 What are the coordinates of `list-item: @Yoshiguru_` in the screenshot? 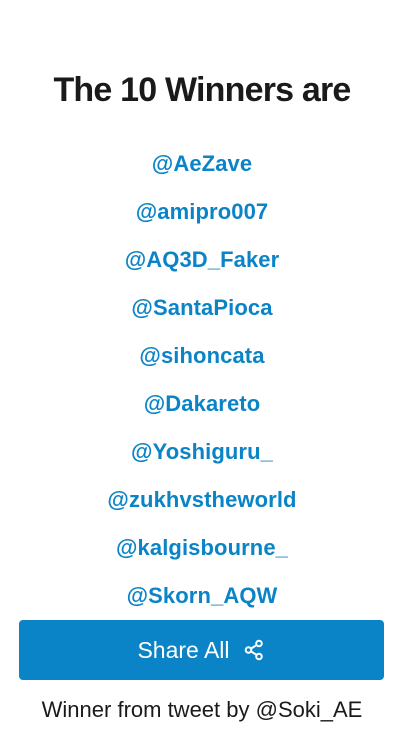 It's located at (202, 452).